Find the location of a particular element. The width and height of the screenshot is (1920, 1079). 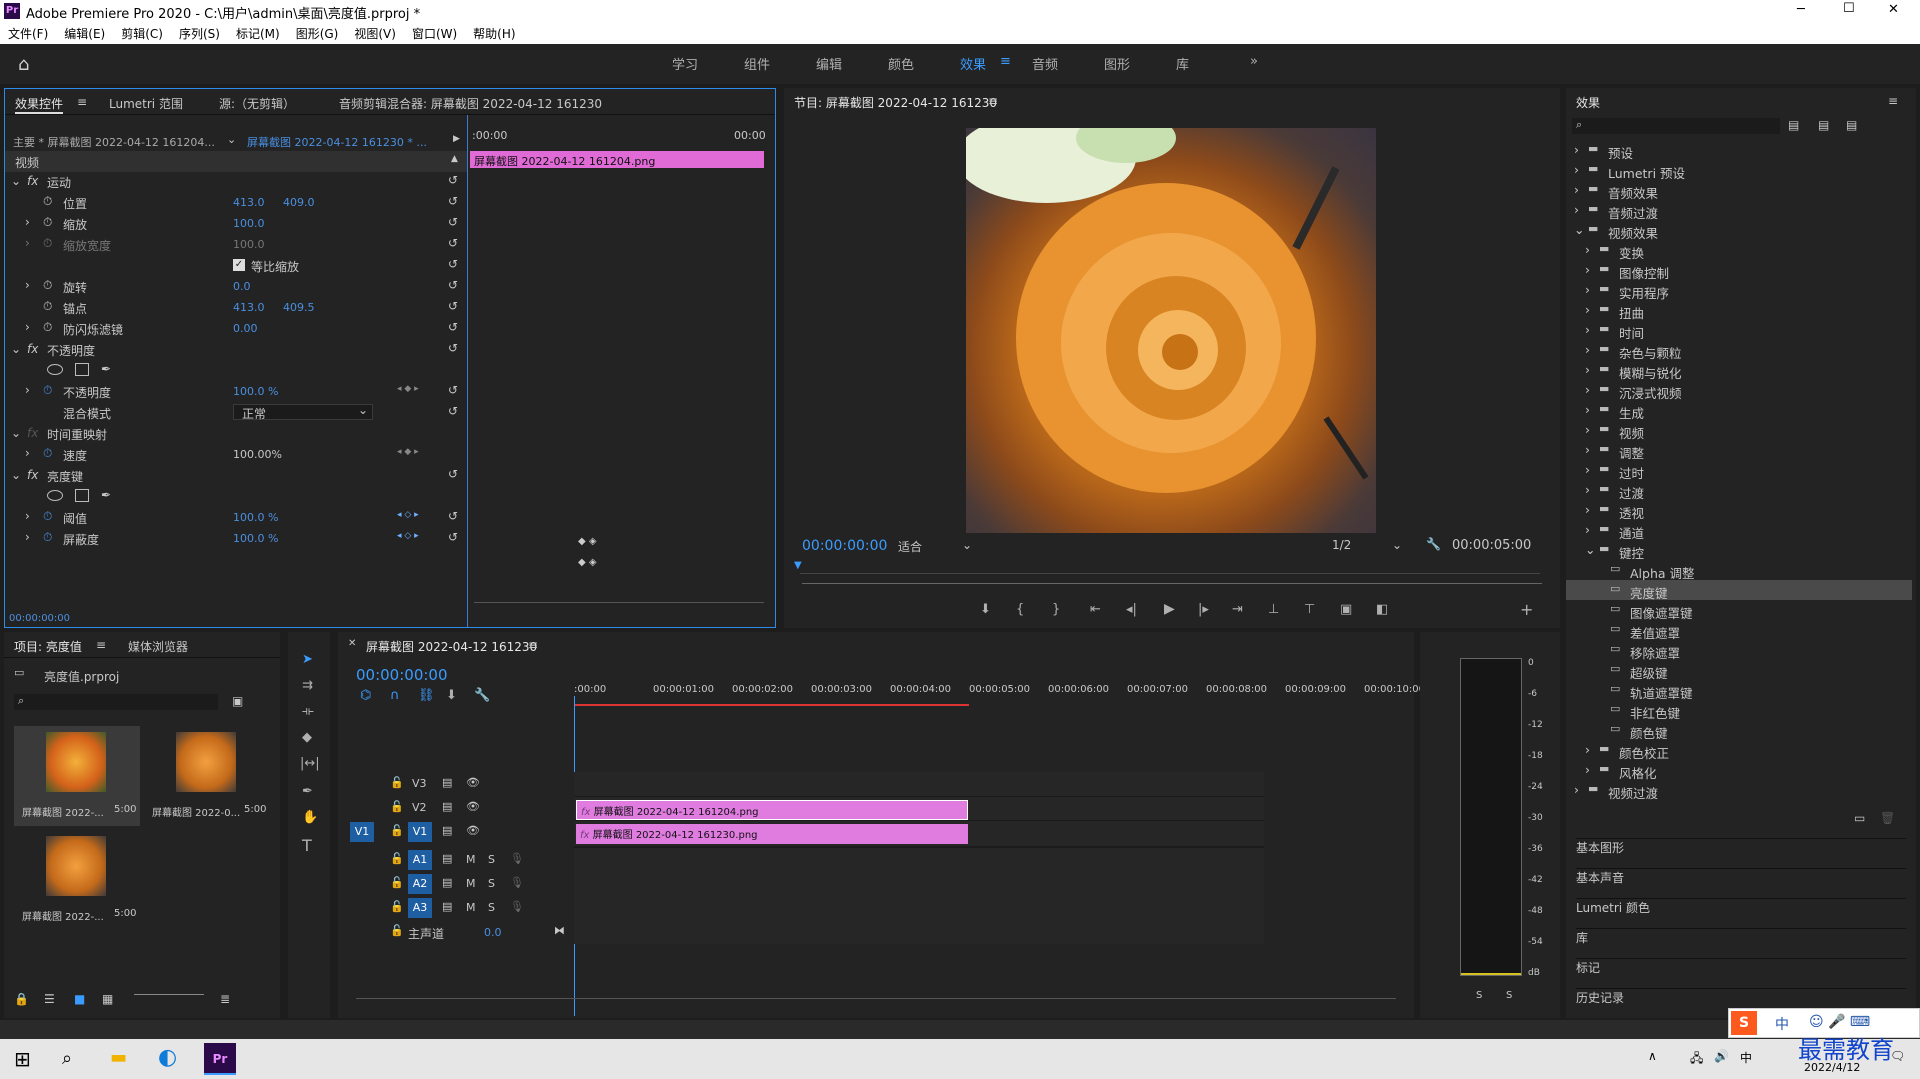

uniform-scale-checkbox: ✓ is located at coordinates (239, 265).